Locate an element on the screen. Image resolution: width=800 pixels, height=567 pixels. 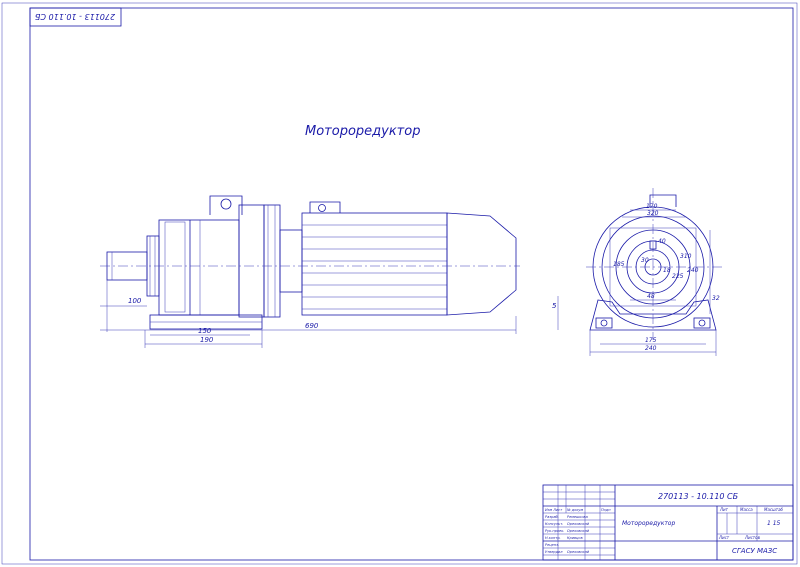
dim-190: 190 is located at coordinates (207, 340).